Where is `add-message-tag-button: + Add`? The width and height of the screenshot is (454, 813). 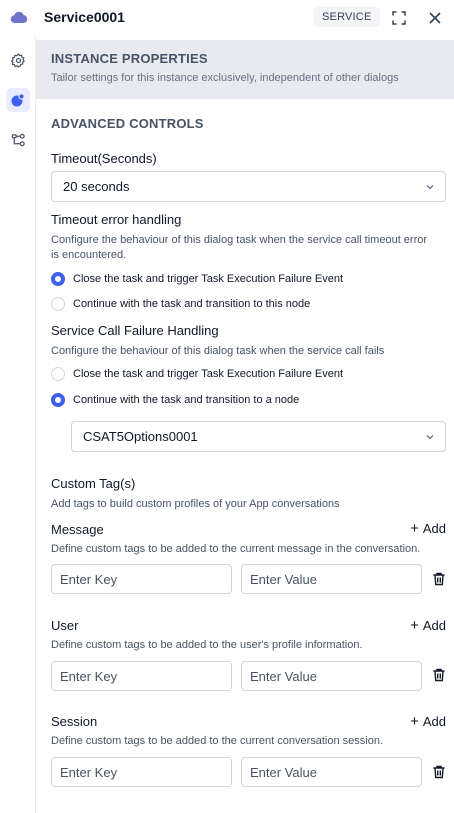
add-message-tag-button: + Add is located at coordinates (428, 528).